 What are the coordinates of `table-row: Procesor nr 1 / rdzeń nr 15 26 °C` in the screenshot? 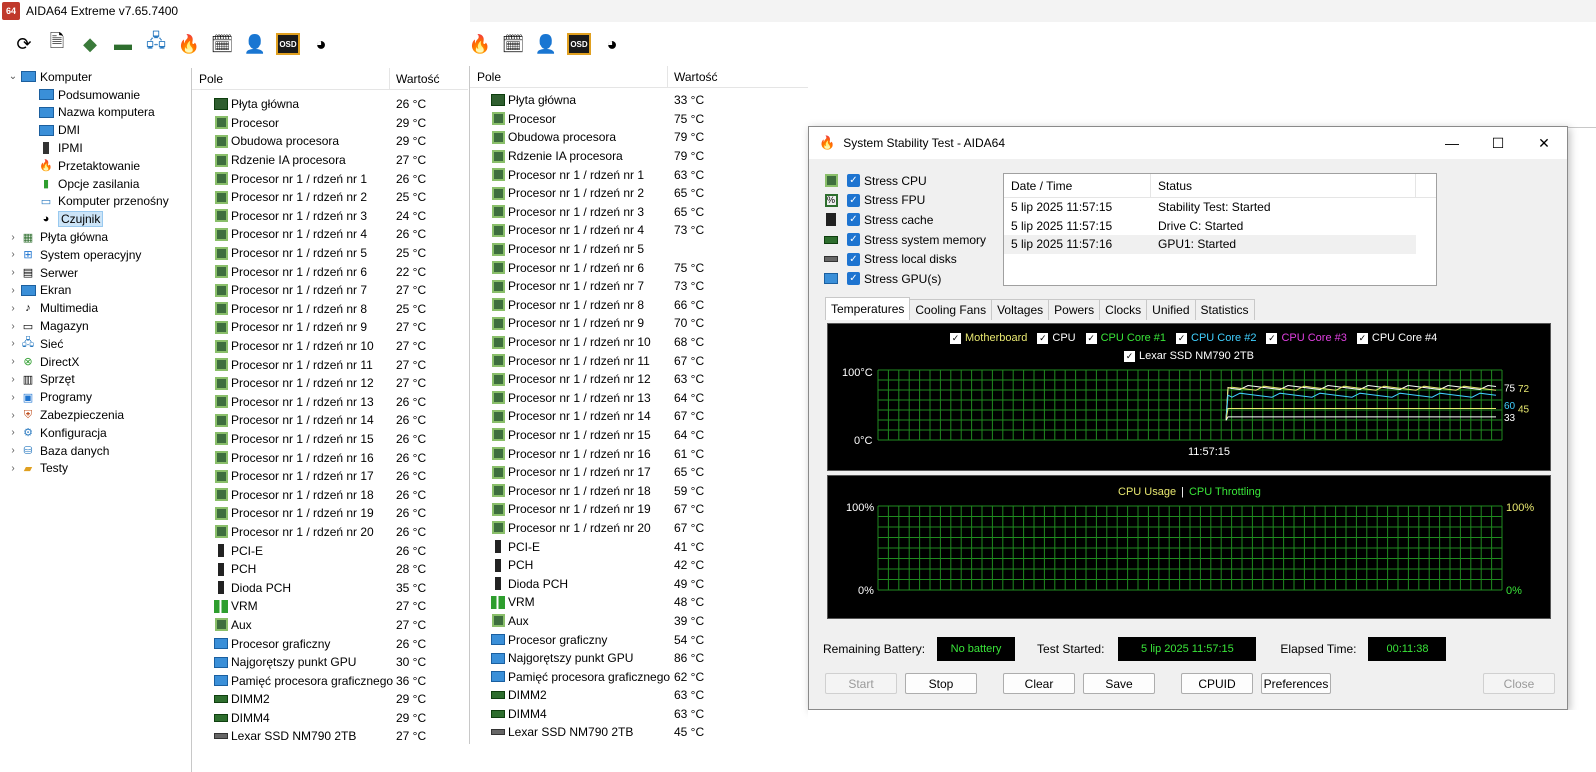 It's located at (330, 439).